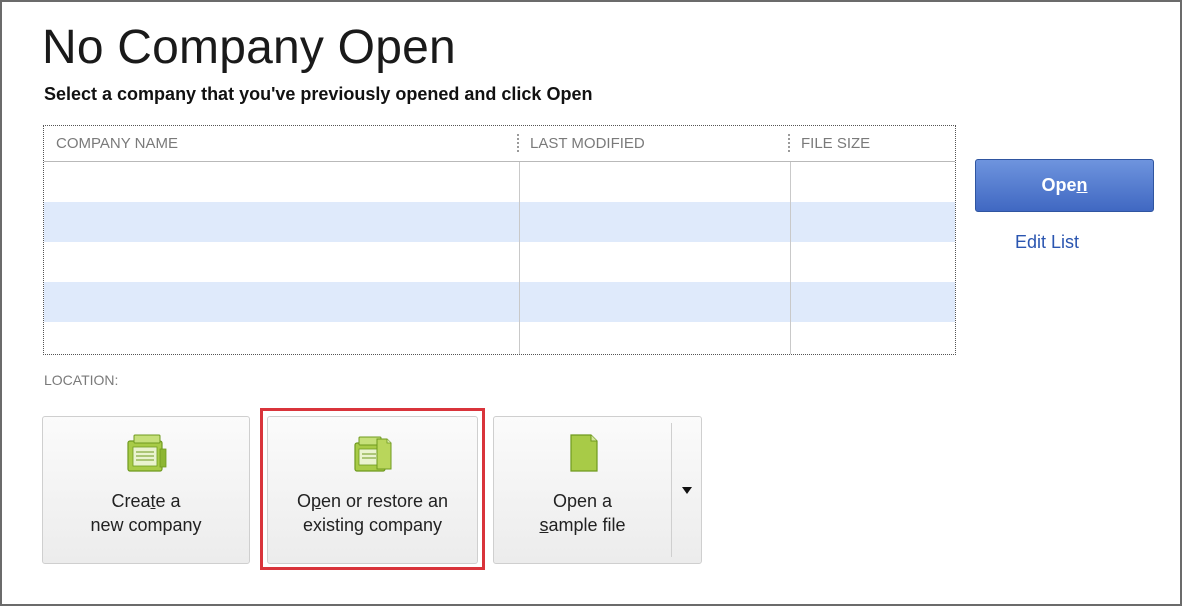 This screenshot has height=606, width=1182. I want to click on label-text: en or restore an, so click(384, 501).